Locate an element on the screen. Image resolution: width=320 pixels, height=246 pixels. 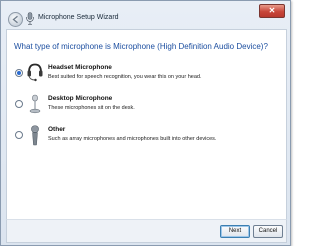
option-title: Other is located at coordinates (57, 129).